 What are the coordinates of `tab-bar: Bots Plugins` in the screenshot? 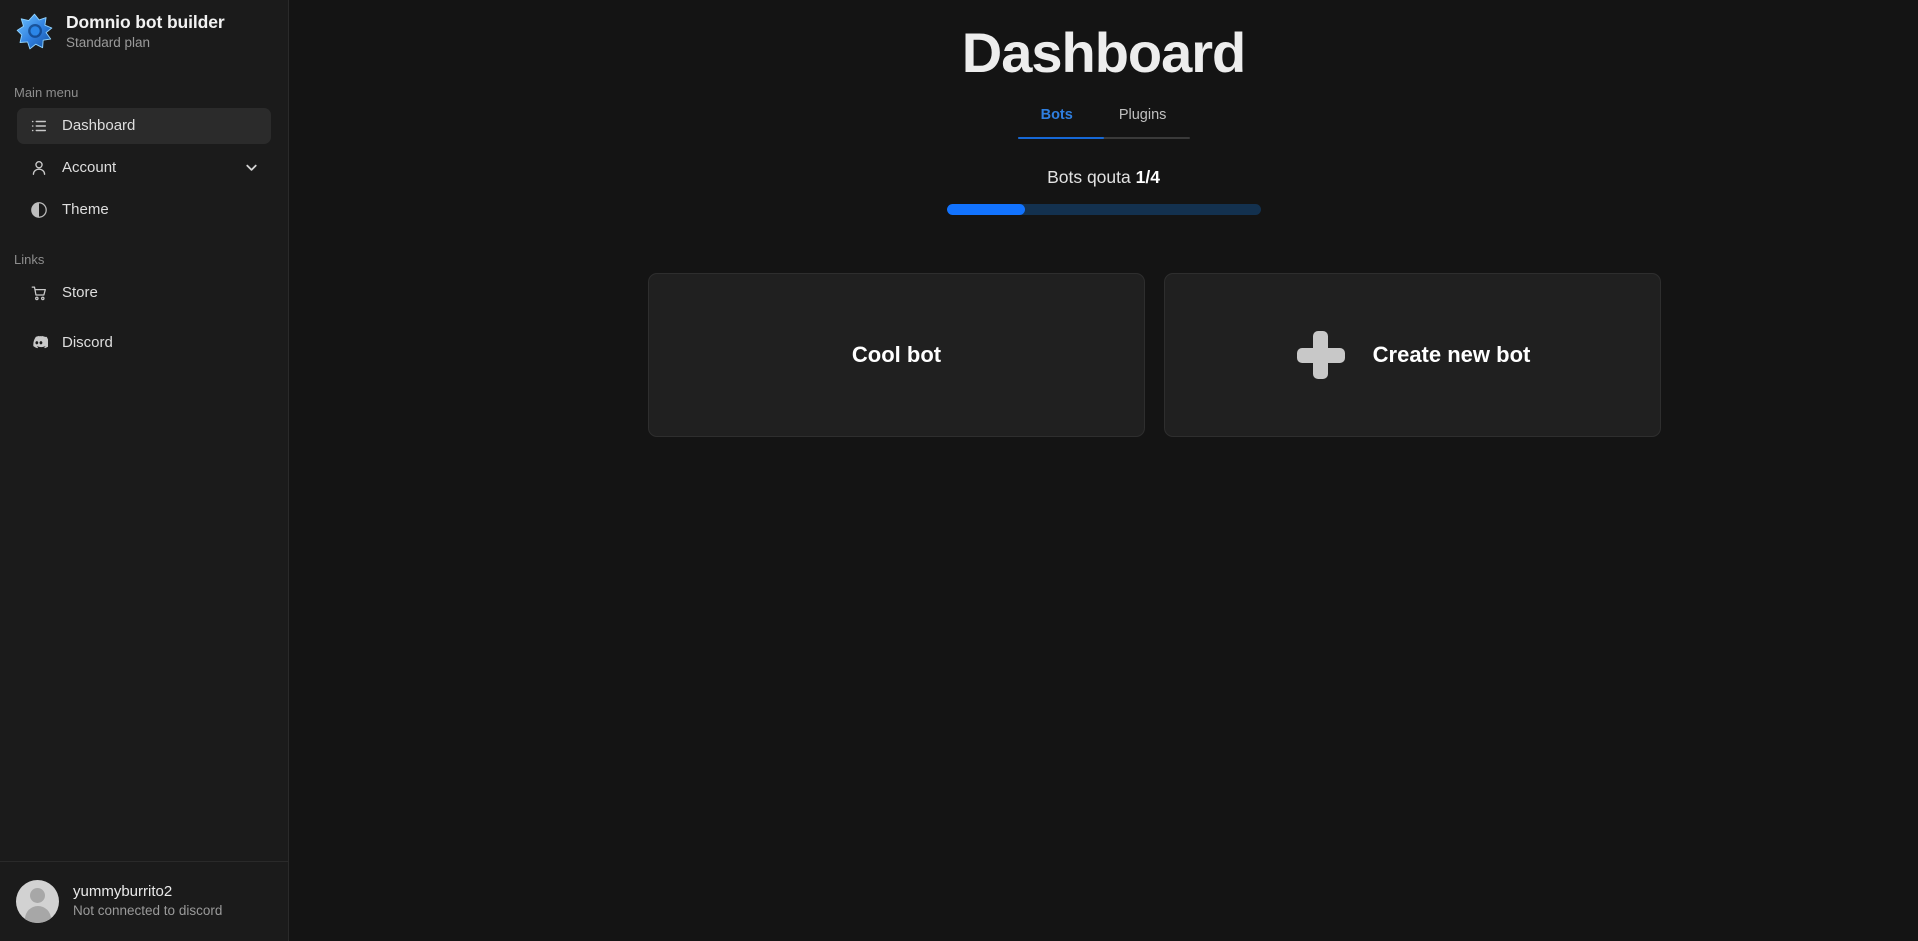 It's located at (1103, 123).